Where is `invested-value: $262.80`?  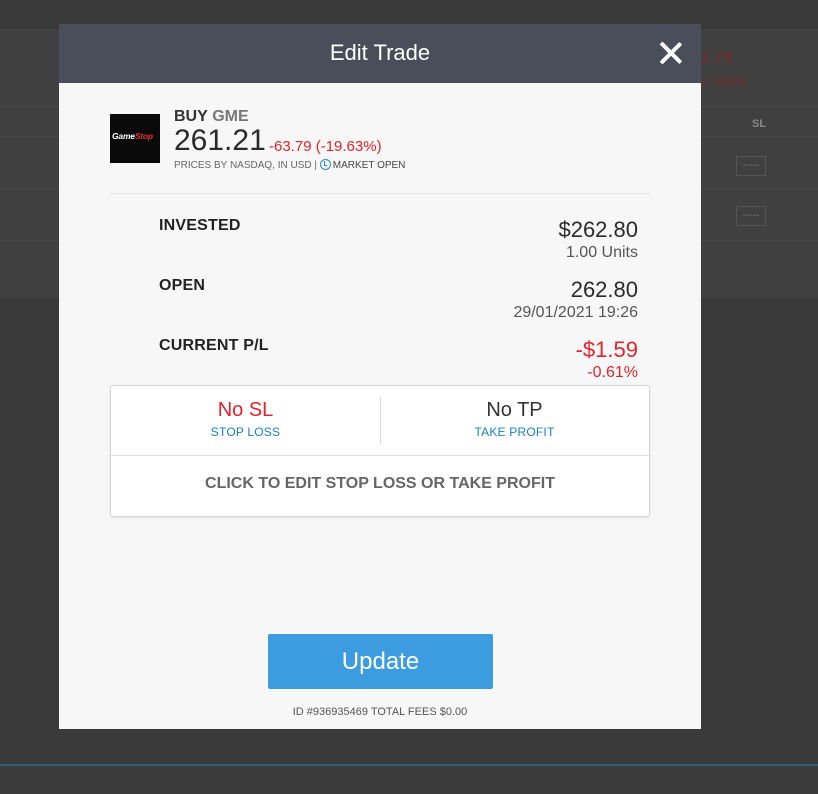 invested-value: $262.80 is located at coordinates (598, 229).